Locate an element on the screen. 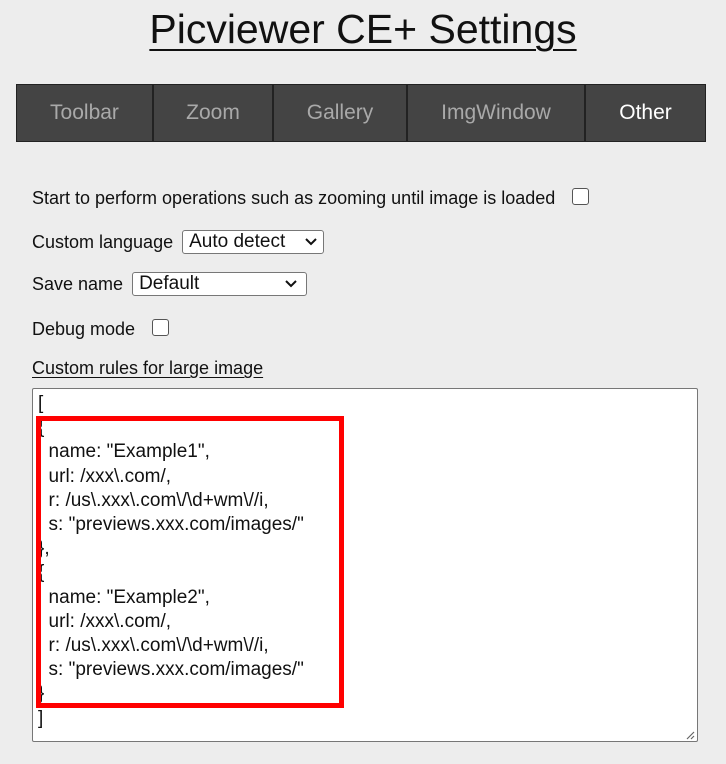 This screenshot has height=764, width=726. setting-debug-mode: Debug mode is located at coordinates (101, 329).